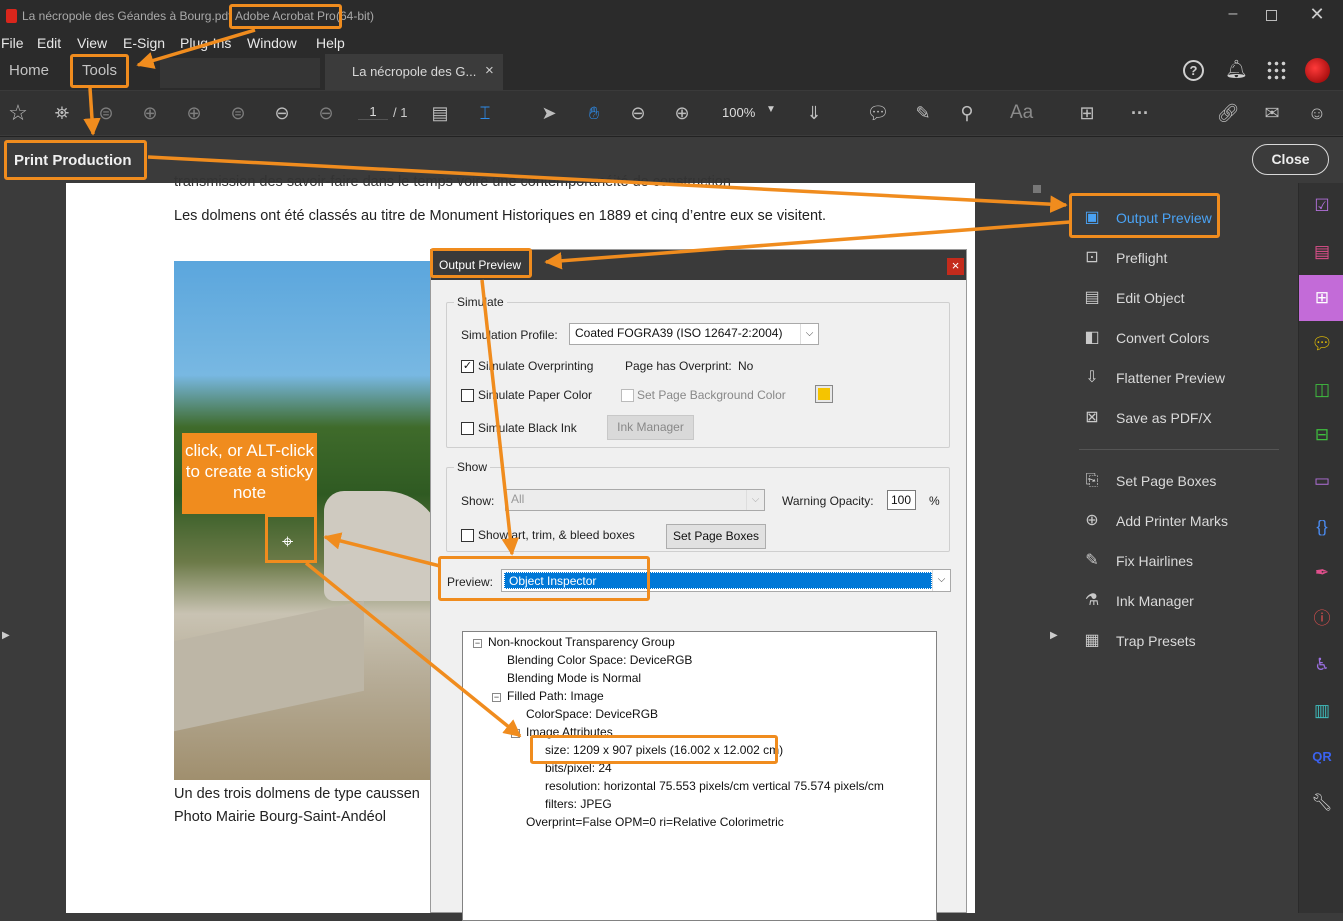  Describe the element at coordinates (373, 112) in the screenshot. I see `page-number-input: 1` at that location.